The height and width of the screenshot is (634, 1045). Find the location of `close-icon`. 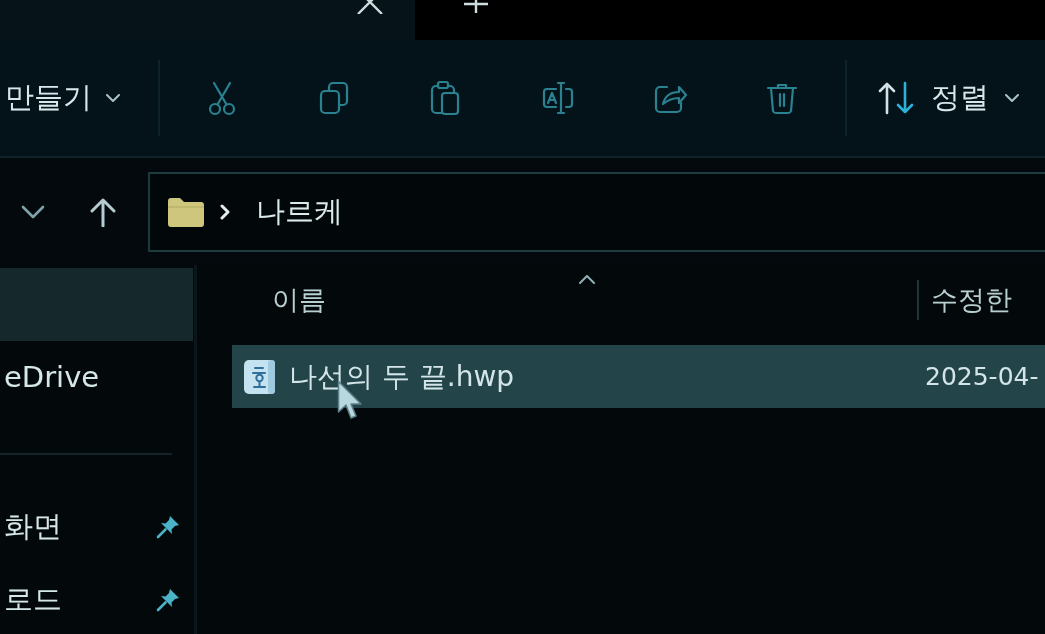

close-icon is located at coordinates (370, 7).